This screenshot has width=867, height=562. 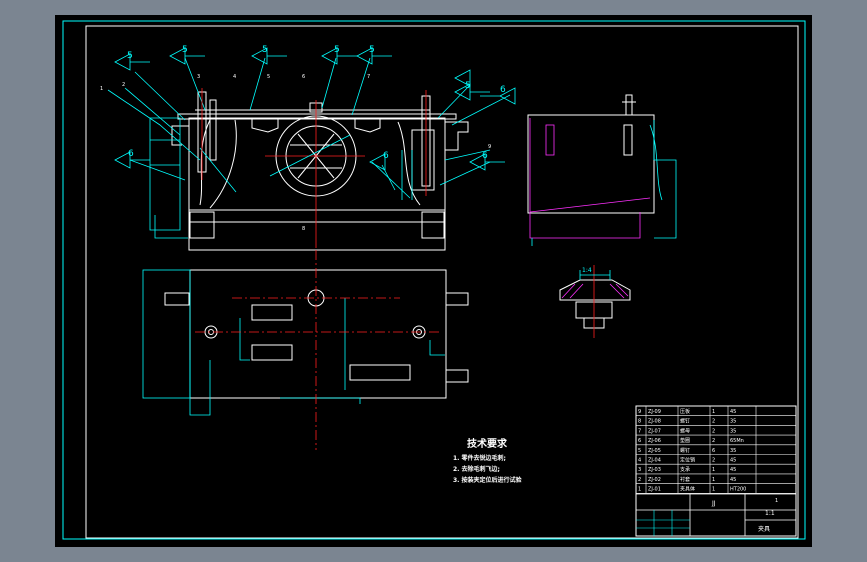 I want to click on bom-cell-mat: HT200, so click(x=738, y=490).